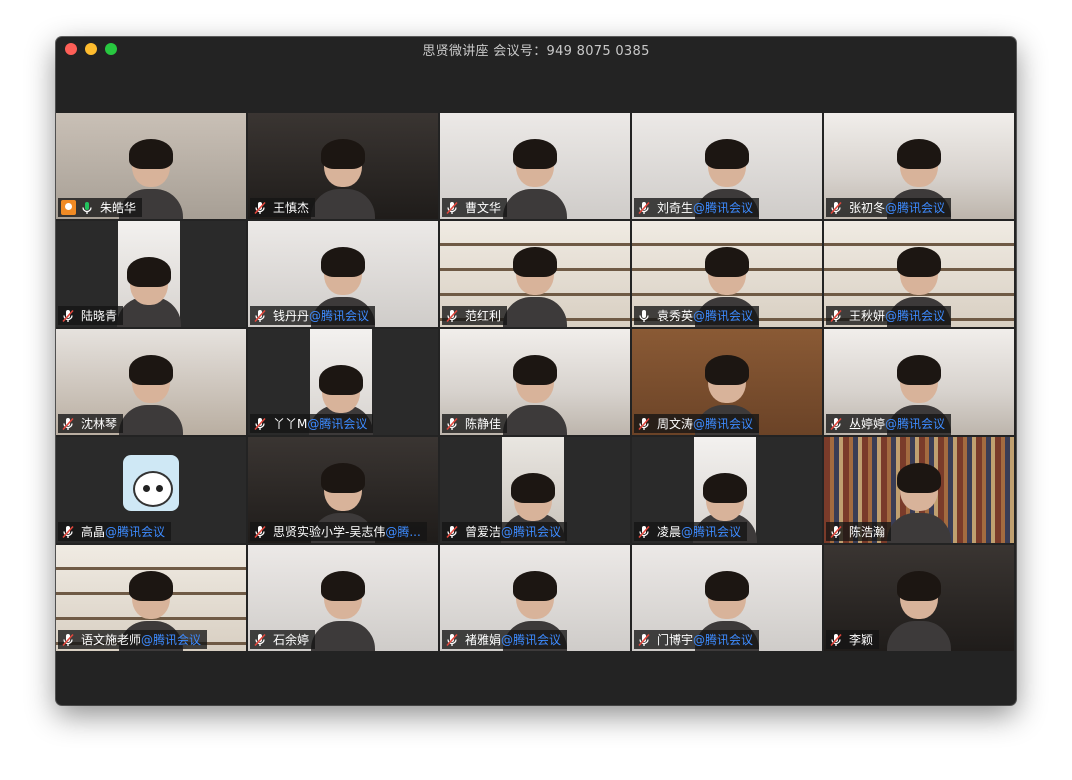 This screenshot has height=780, width=1072. I want to click on participant-name: 周文涛, so click(675, 424).